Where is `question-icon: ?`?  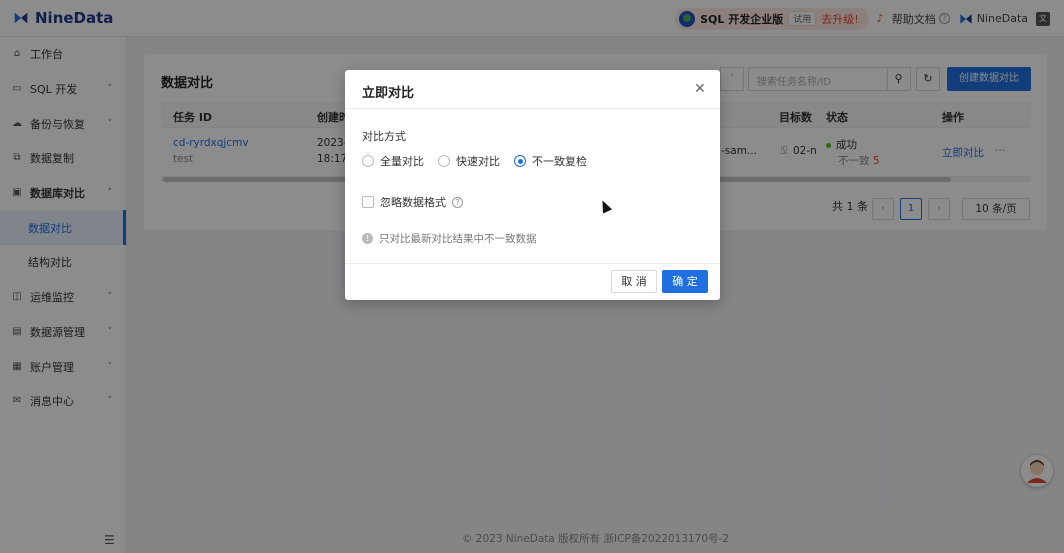 question-icon: ? is located at coordinates (457, 202).